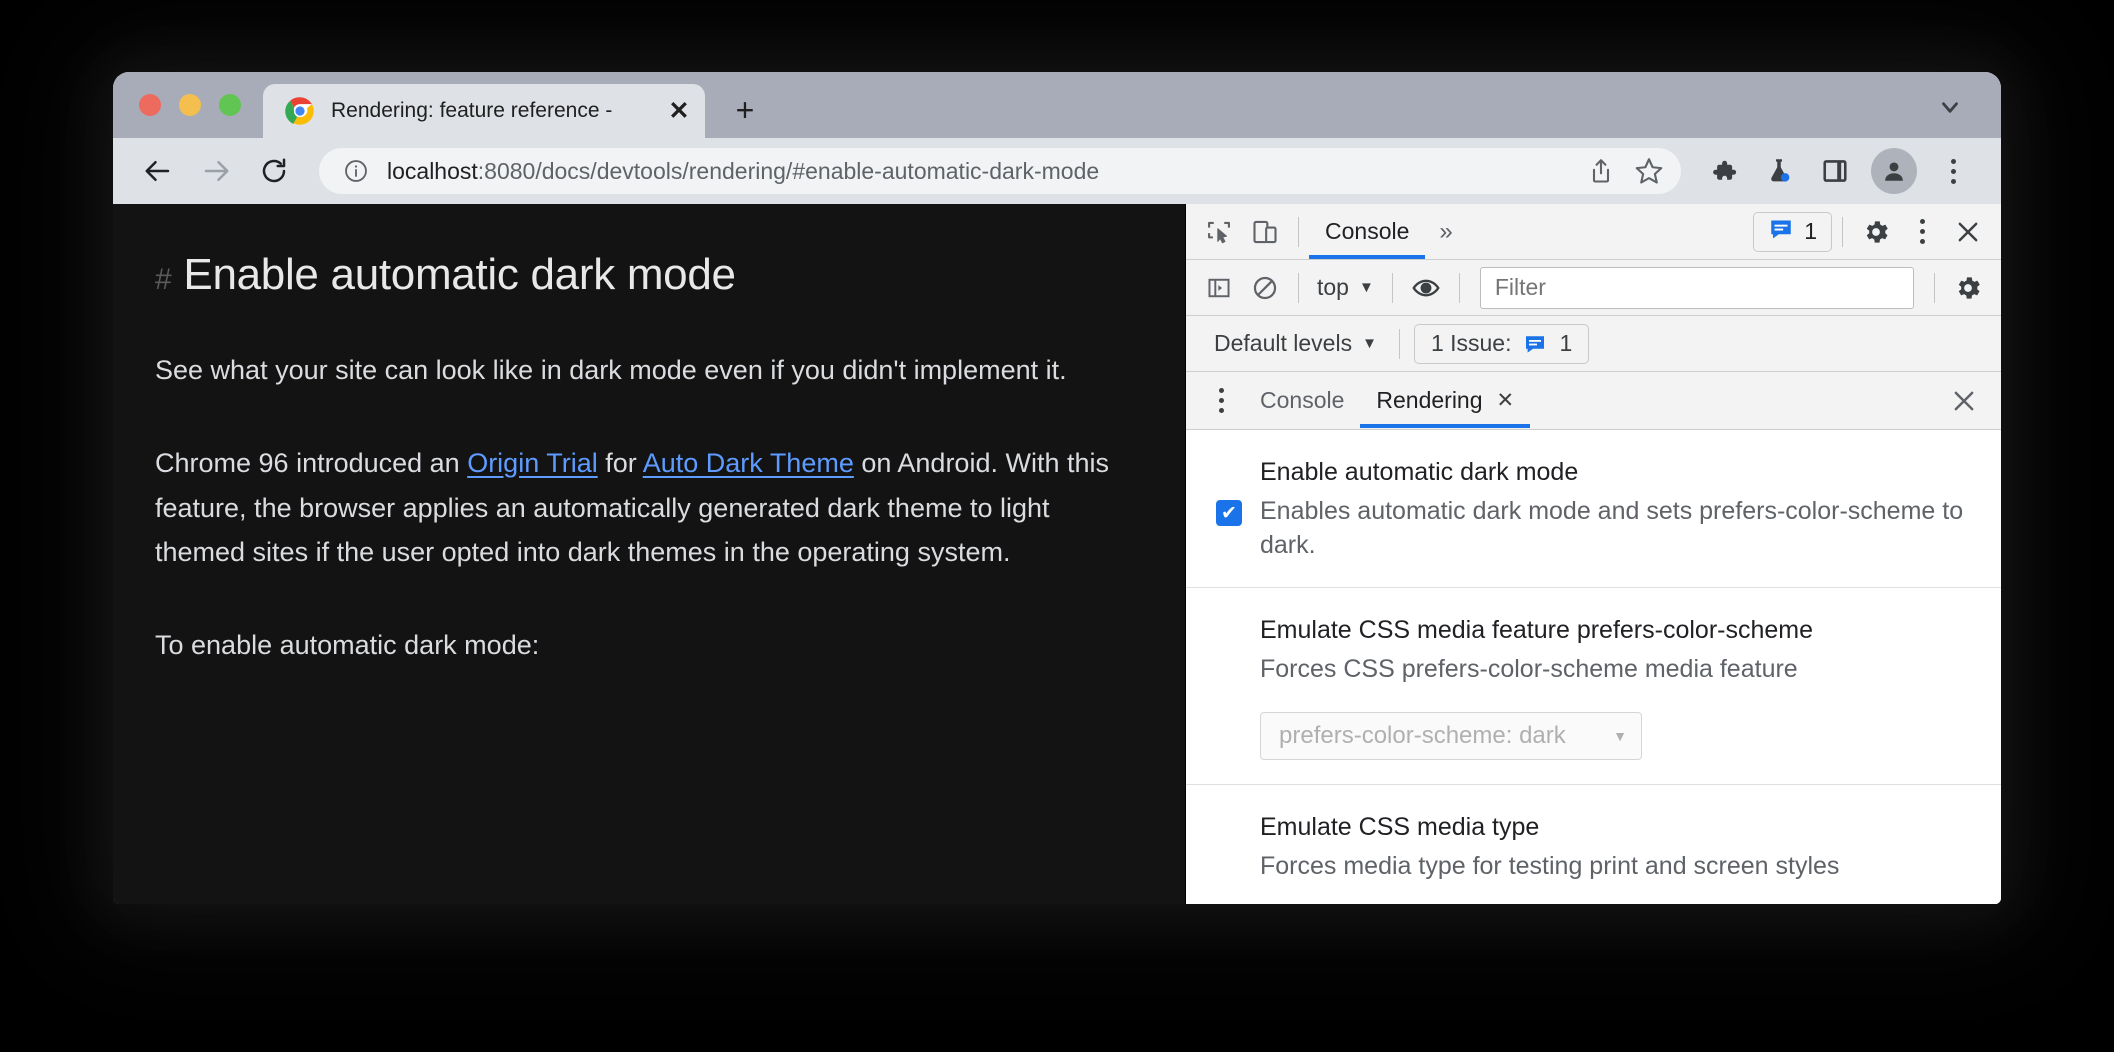 This screenshot has height=1052, width=2114. What do you see at coordinates (216, 171) in the screenshot?
I see `forward-arrow-icon` at bounding box center [216, 171].